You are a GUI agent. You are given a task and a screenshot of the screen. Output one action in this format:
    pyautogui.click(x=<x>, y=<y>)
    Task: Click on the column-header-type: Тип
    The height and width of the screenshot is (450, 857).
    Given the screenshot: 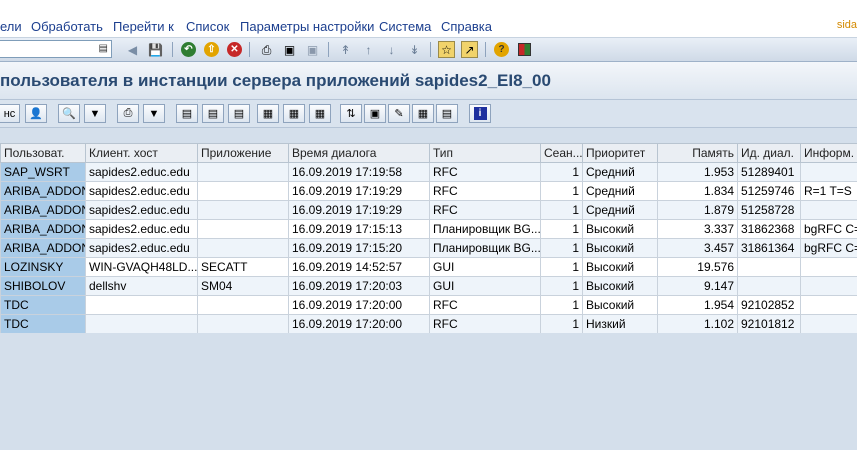 What is the action you would take?
    pyautogui.click(x=485, y=153)
    